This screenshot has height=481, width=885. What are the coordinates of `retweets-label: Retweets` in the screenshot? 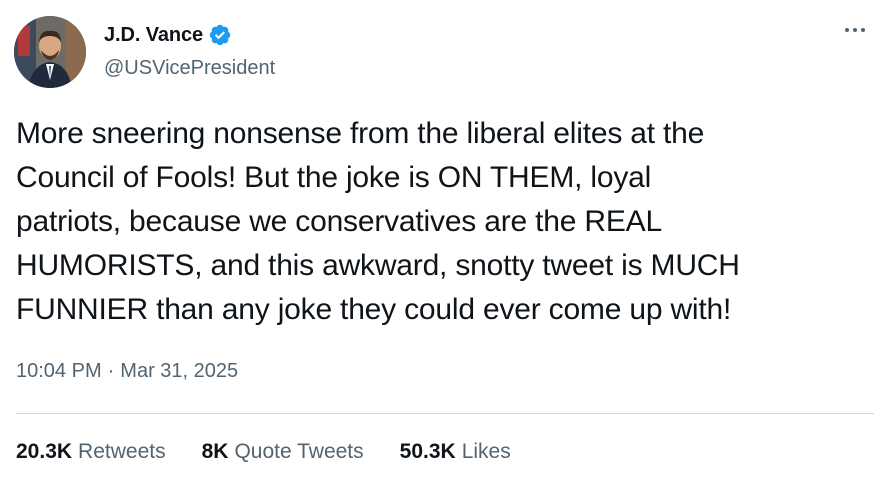 It's located at (122, 451).